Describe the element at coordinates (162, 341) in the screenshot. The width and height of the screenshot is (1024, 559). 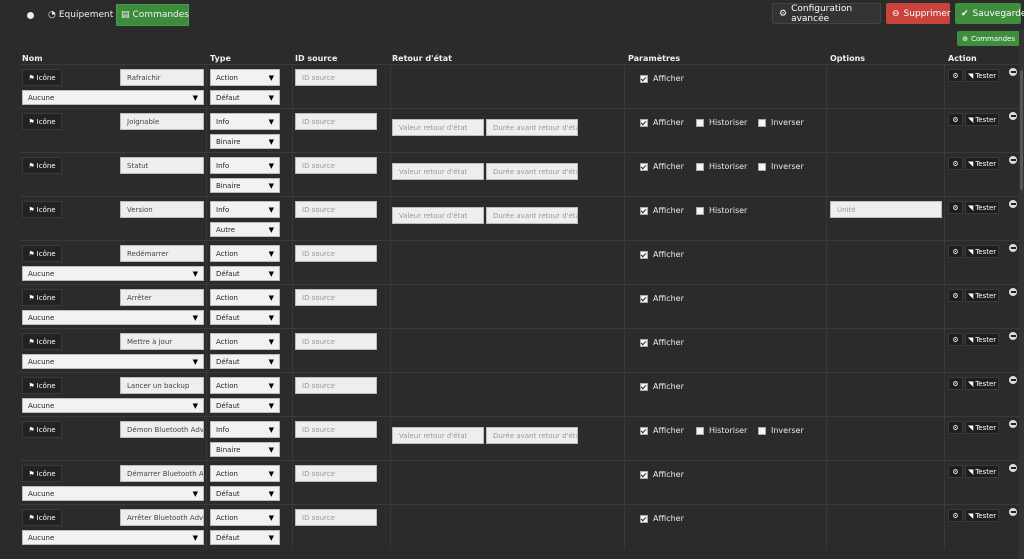
I see `command-name-input: Mettre à jour` at that location.